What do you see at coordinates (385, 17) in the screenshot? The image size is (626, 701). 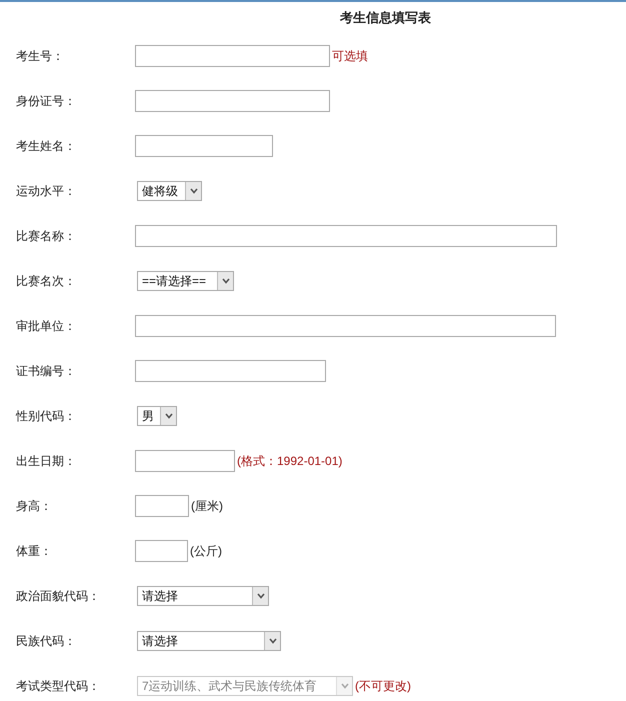 I see `form-title: 考生信息填写表` at bounding box center [385, 17].